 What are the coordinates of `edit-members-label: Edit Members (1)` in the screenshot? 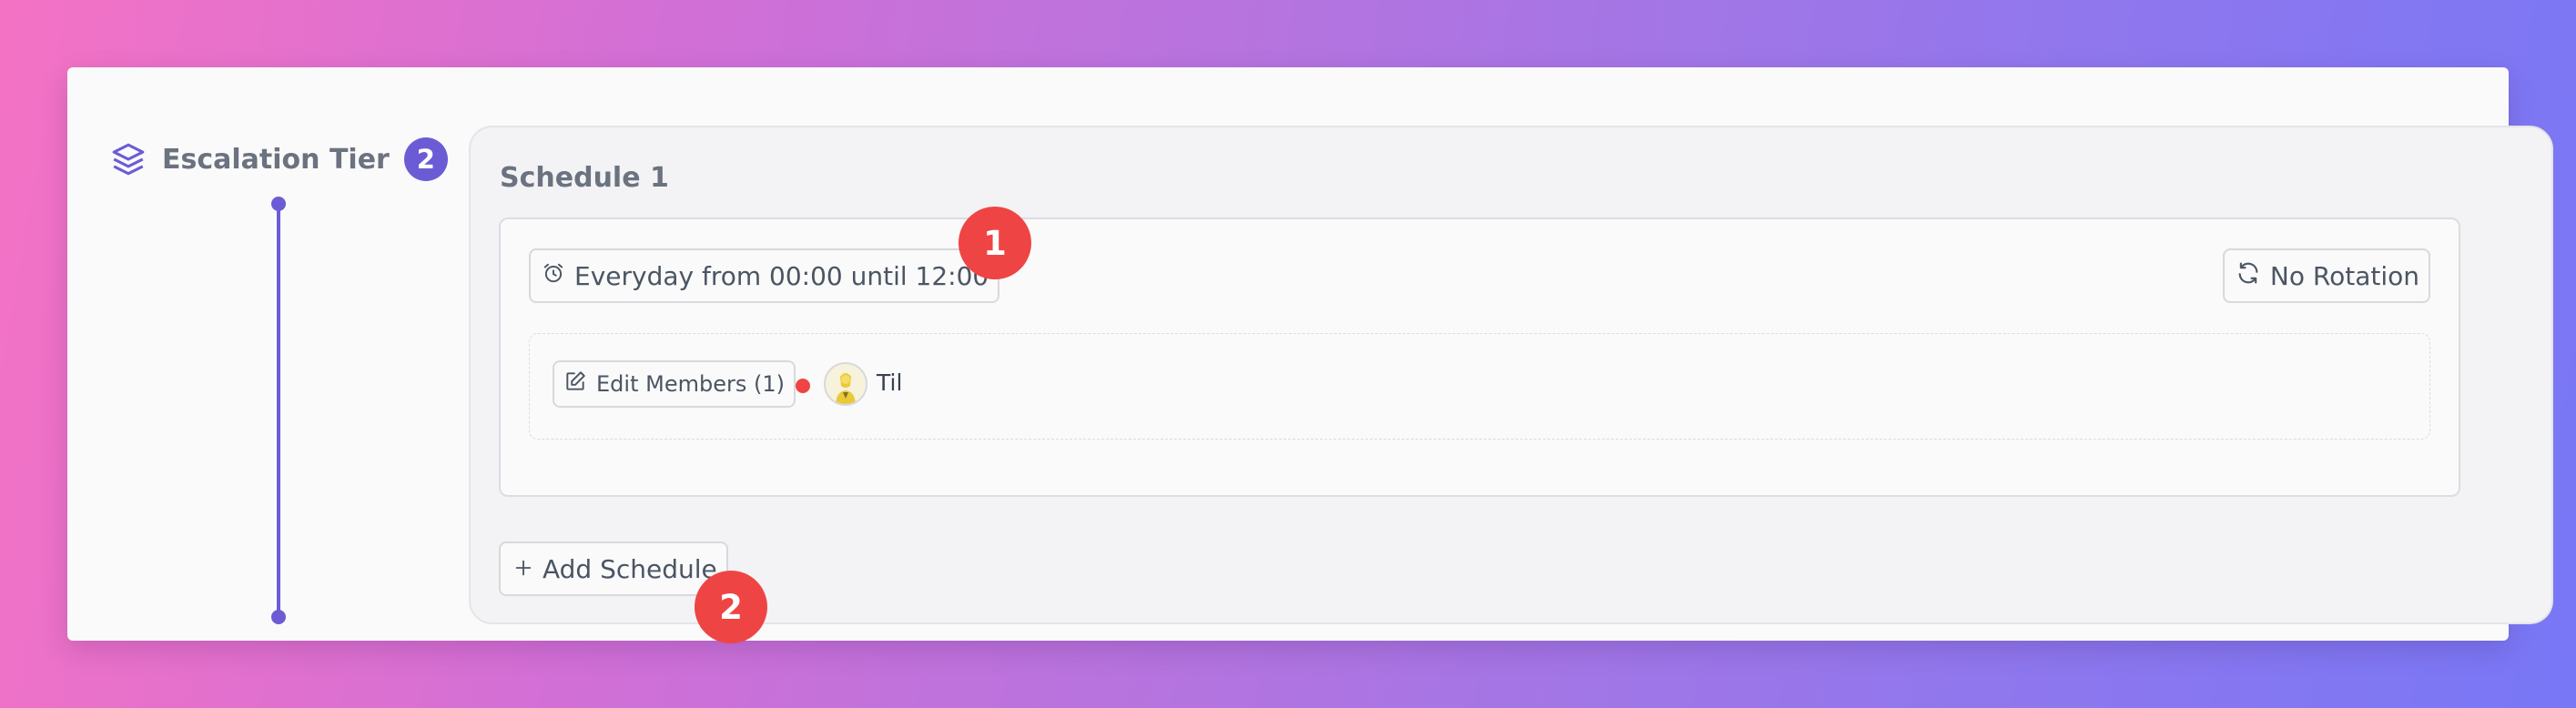 It's located at (690, 384).